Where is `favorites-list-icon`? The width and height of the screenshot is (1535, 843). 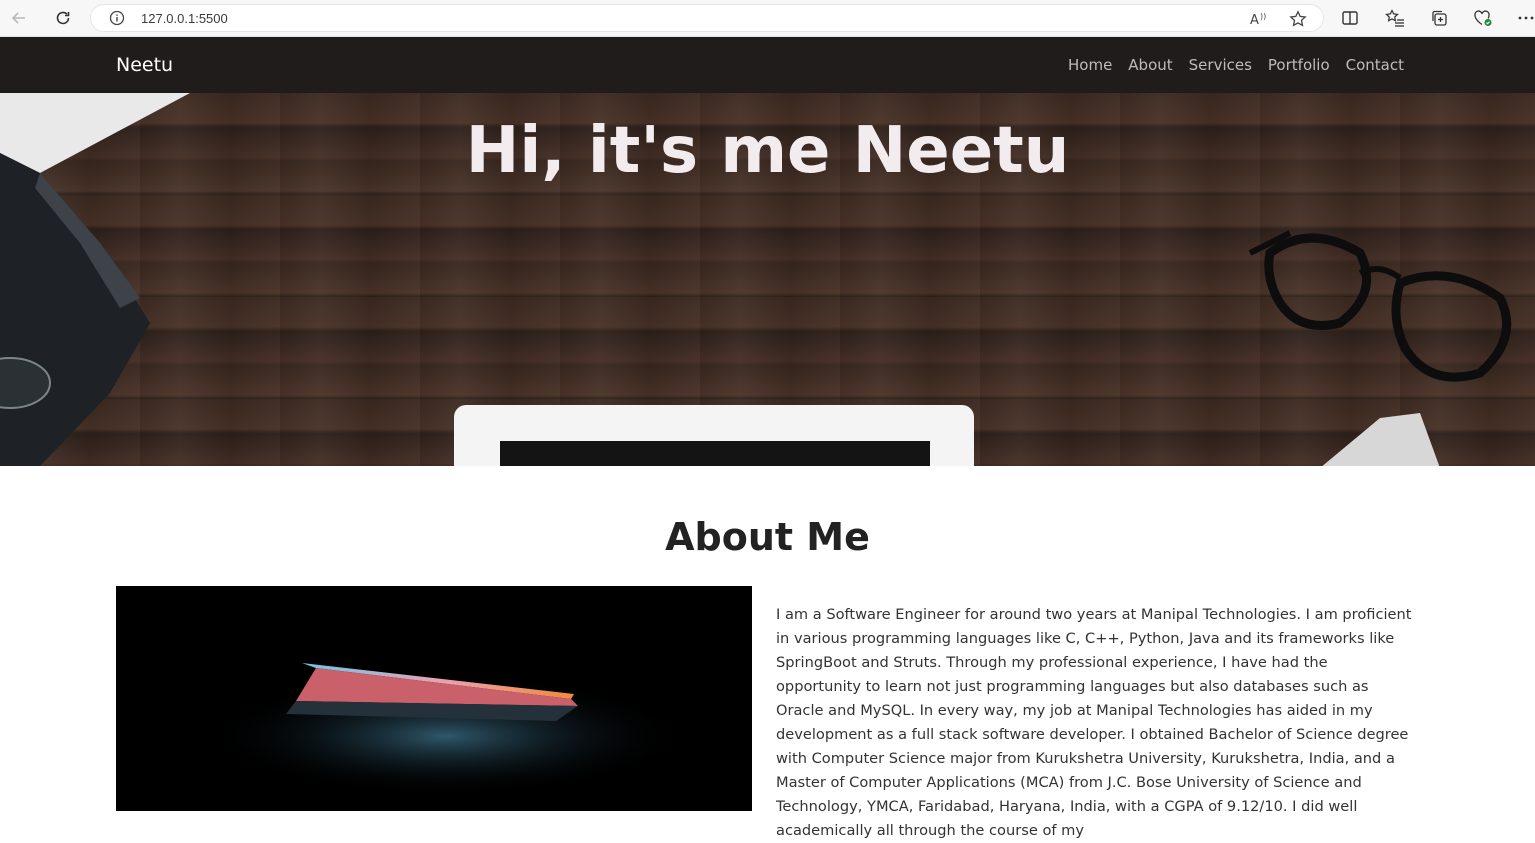 favorites-list-icon is located at coordinates (1395, 18).